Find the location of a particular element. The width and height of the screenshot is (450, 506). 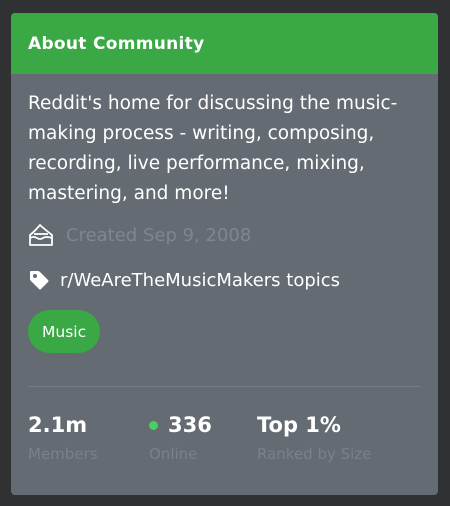

members-count: 2.1m is located at coordinates (58, 425).